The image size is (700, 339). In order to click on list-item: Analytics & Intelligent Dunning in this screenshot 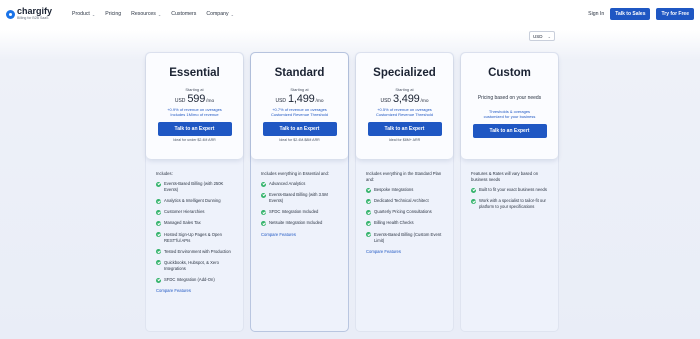, I will do `click(197, 201)`.